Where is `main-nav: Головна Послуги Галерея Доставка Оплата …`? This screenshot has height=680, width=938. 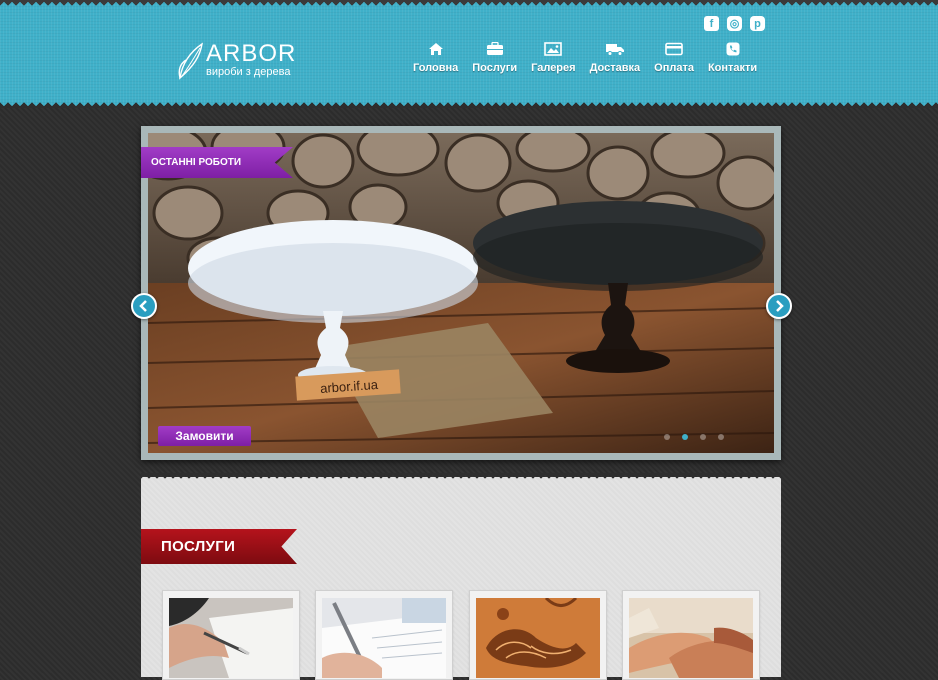 main-nav: Головна Послуги Галерея Доставка Оплата … is located at coordinates (585, 58).